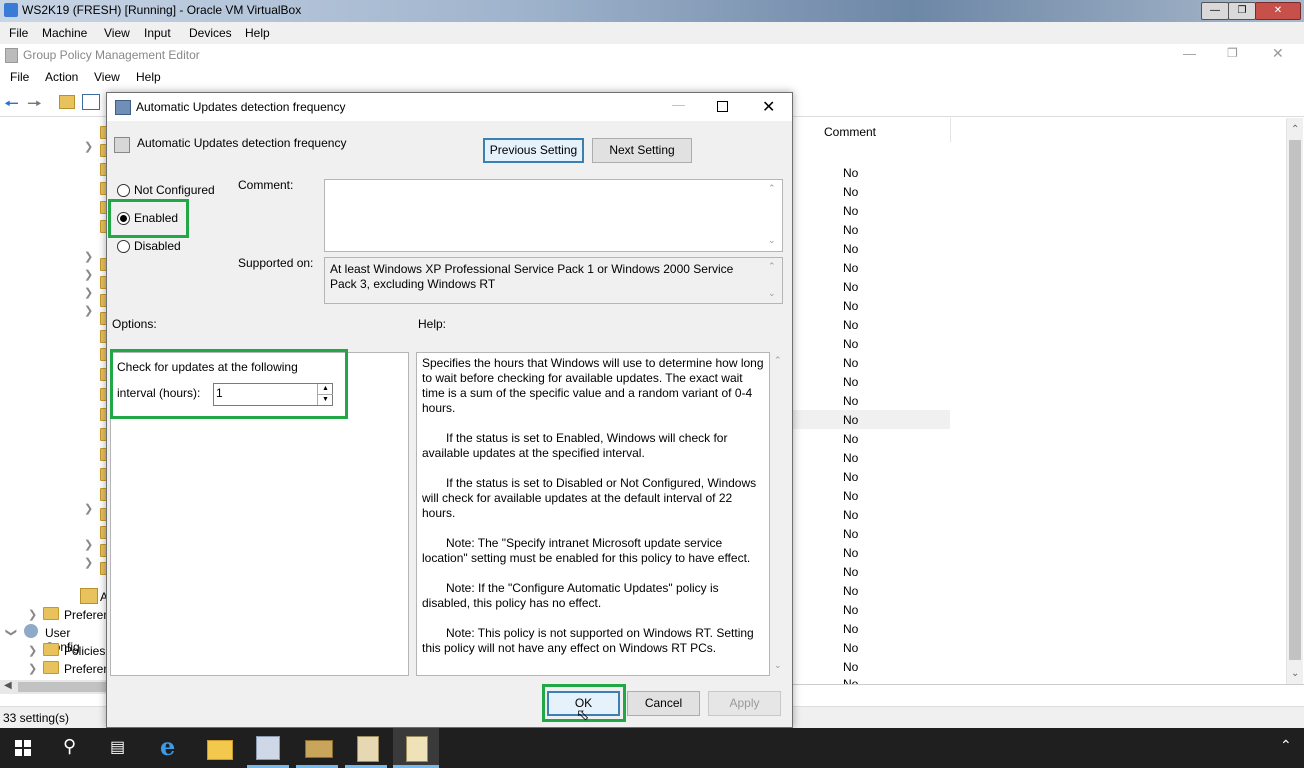 The width and height of the screenshot is (1304, 768). Describe the element at coordinates (678, 104) in the screenshot. I see `dialog-minimize-button: —` at that location.